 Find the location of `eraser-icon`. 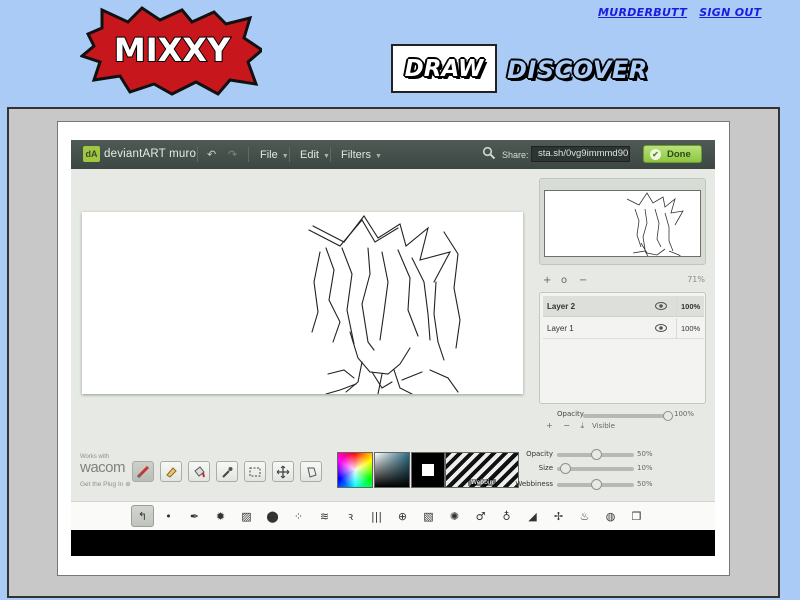

eraser-icon is located at coordinates (171, 472).